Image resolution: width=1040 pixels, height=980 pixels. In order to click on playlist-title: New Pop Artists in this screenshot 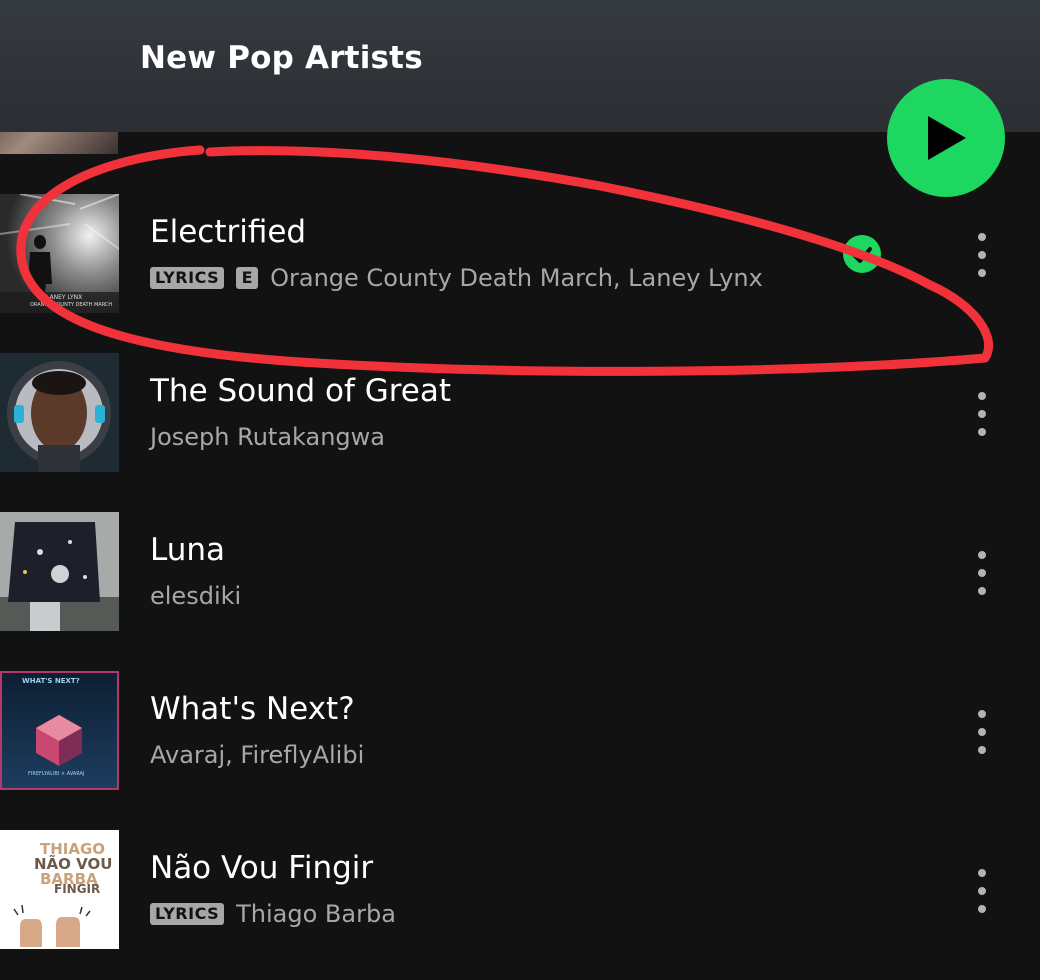, I will do `click(281, 58)`.